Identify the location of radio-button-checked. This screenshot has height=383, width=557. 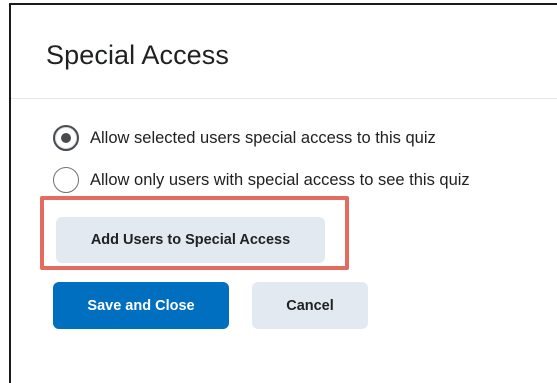
(66, 138).